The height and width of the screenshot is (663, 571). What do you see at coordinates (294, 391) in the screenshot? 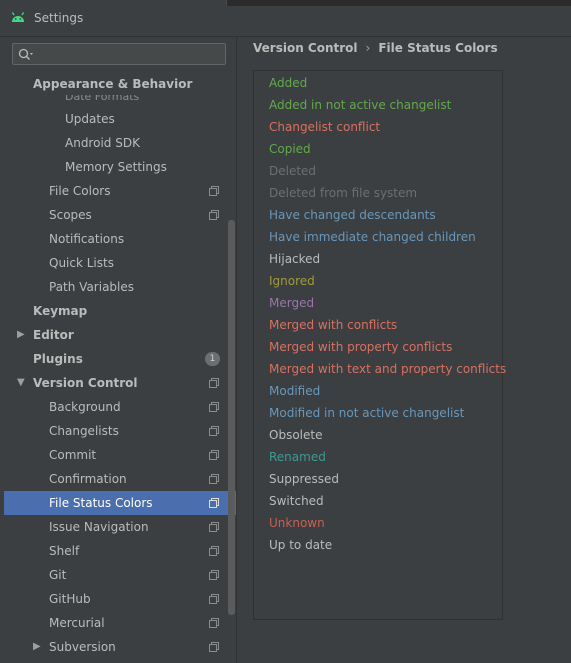
I see `file-status-item: Modified` at bounding box center [294, 391].